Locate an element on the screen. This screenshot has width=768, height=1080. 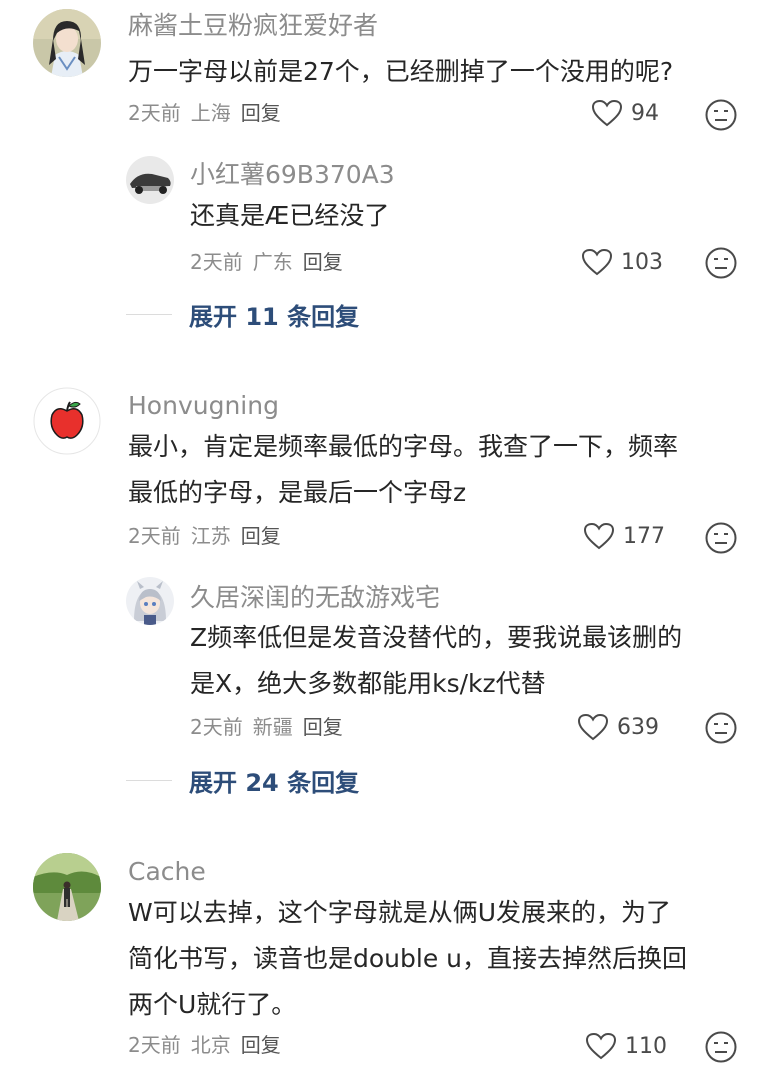
comment-text-line: 两个U就行了。 is located at coordinates (212, 1004).